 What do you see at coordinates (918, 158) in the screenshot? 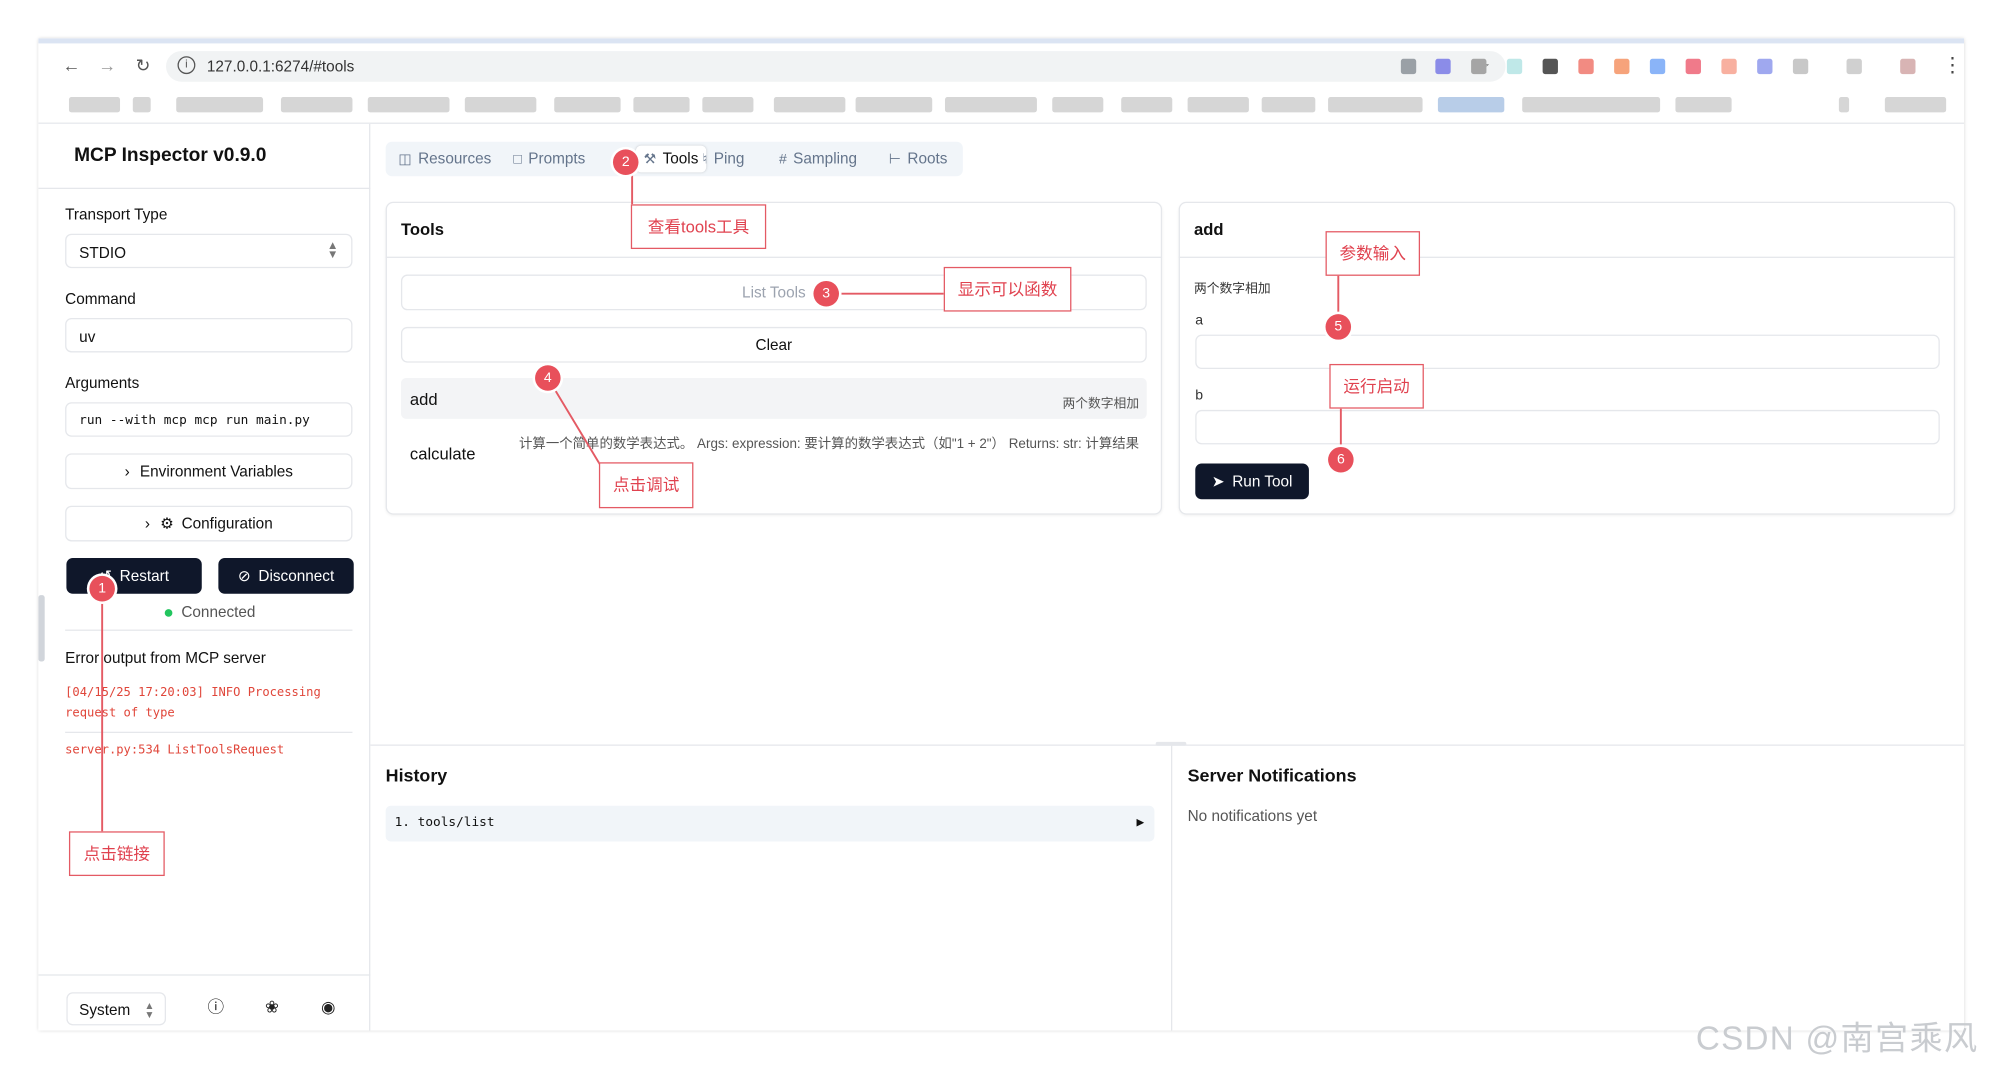
I see `tab-roots: ⊢ Roots` at bounding box center [918, 158].